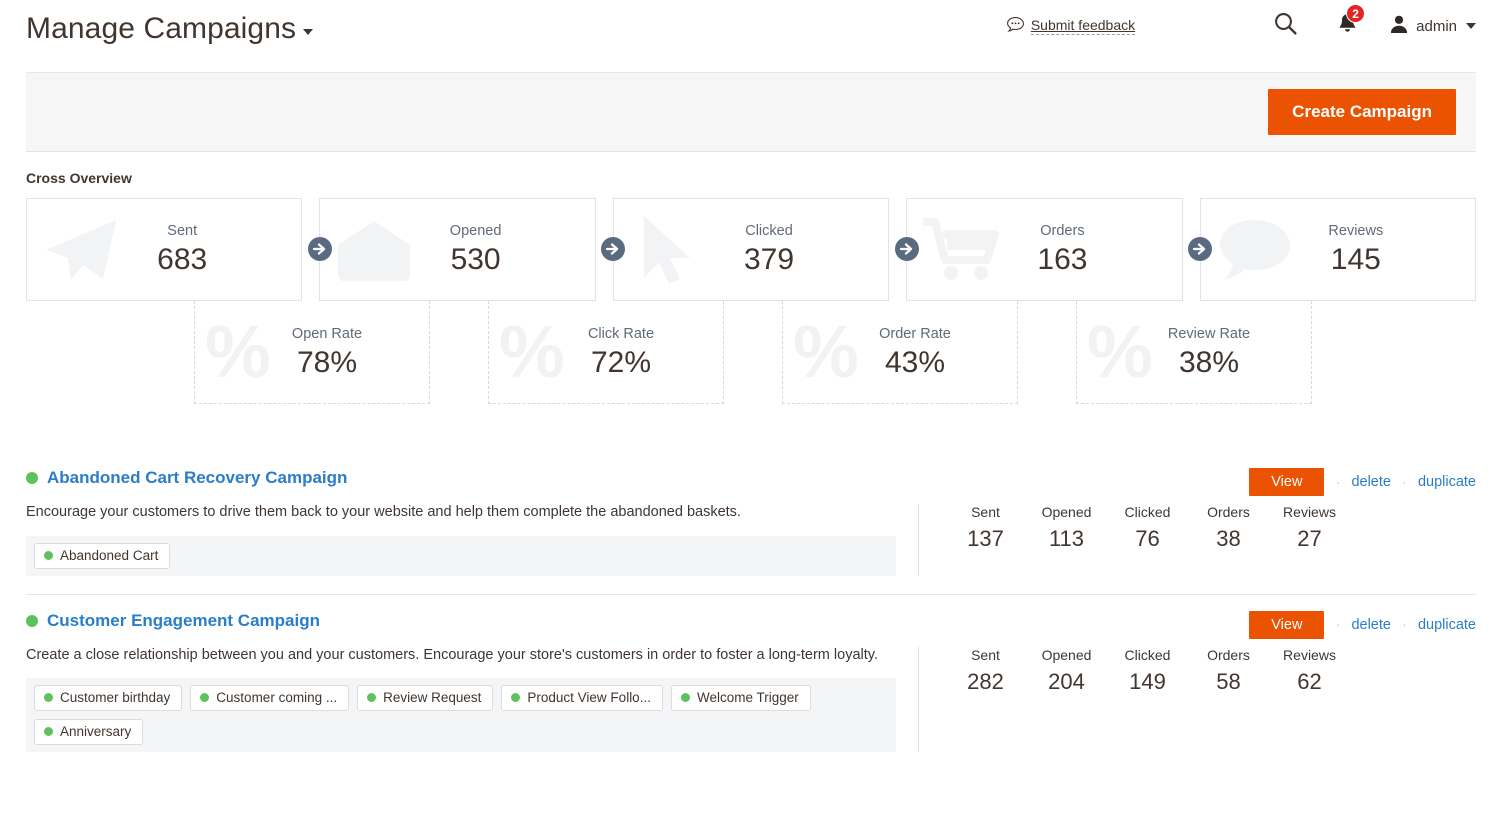 The image size is (1498, 827). I want to click on rate-value: 43%, so click(915, 362).